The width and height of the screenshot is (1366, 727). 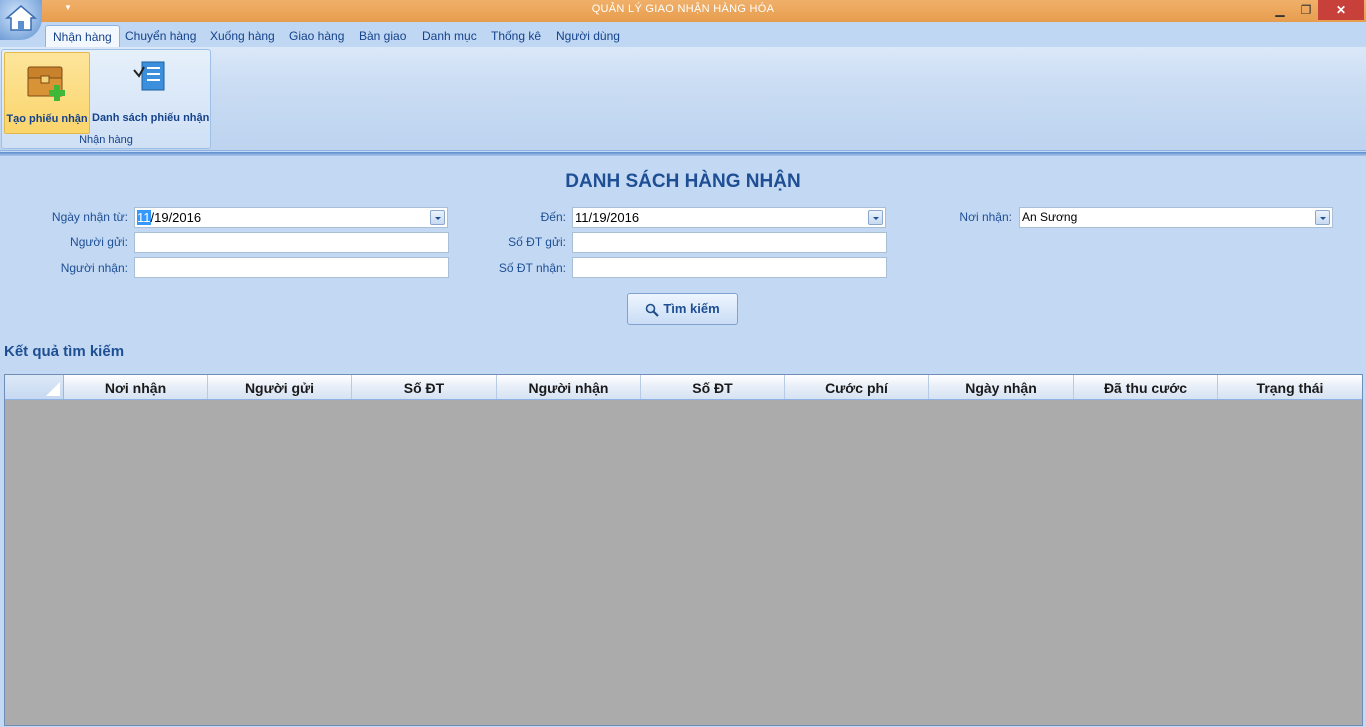 What do you see at coordinates (569, 387) in the screenshot?
I see `column-header-nguoi-nhan: Người nhận` at bounding box center [569, 387].